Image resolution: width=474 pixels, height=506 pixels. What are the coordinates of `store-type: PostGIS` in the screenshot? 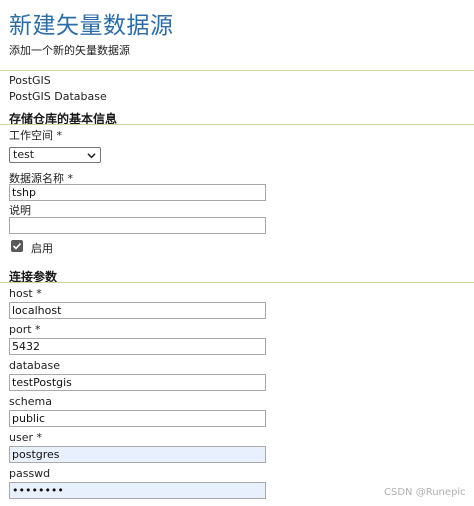 It's located at (30, 80).